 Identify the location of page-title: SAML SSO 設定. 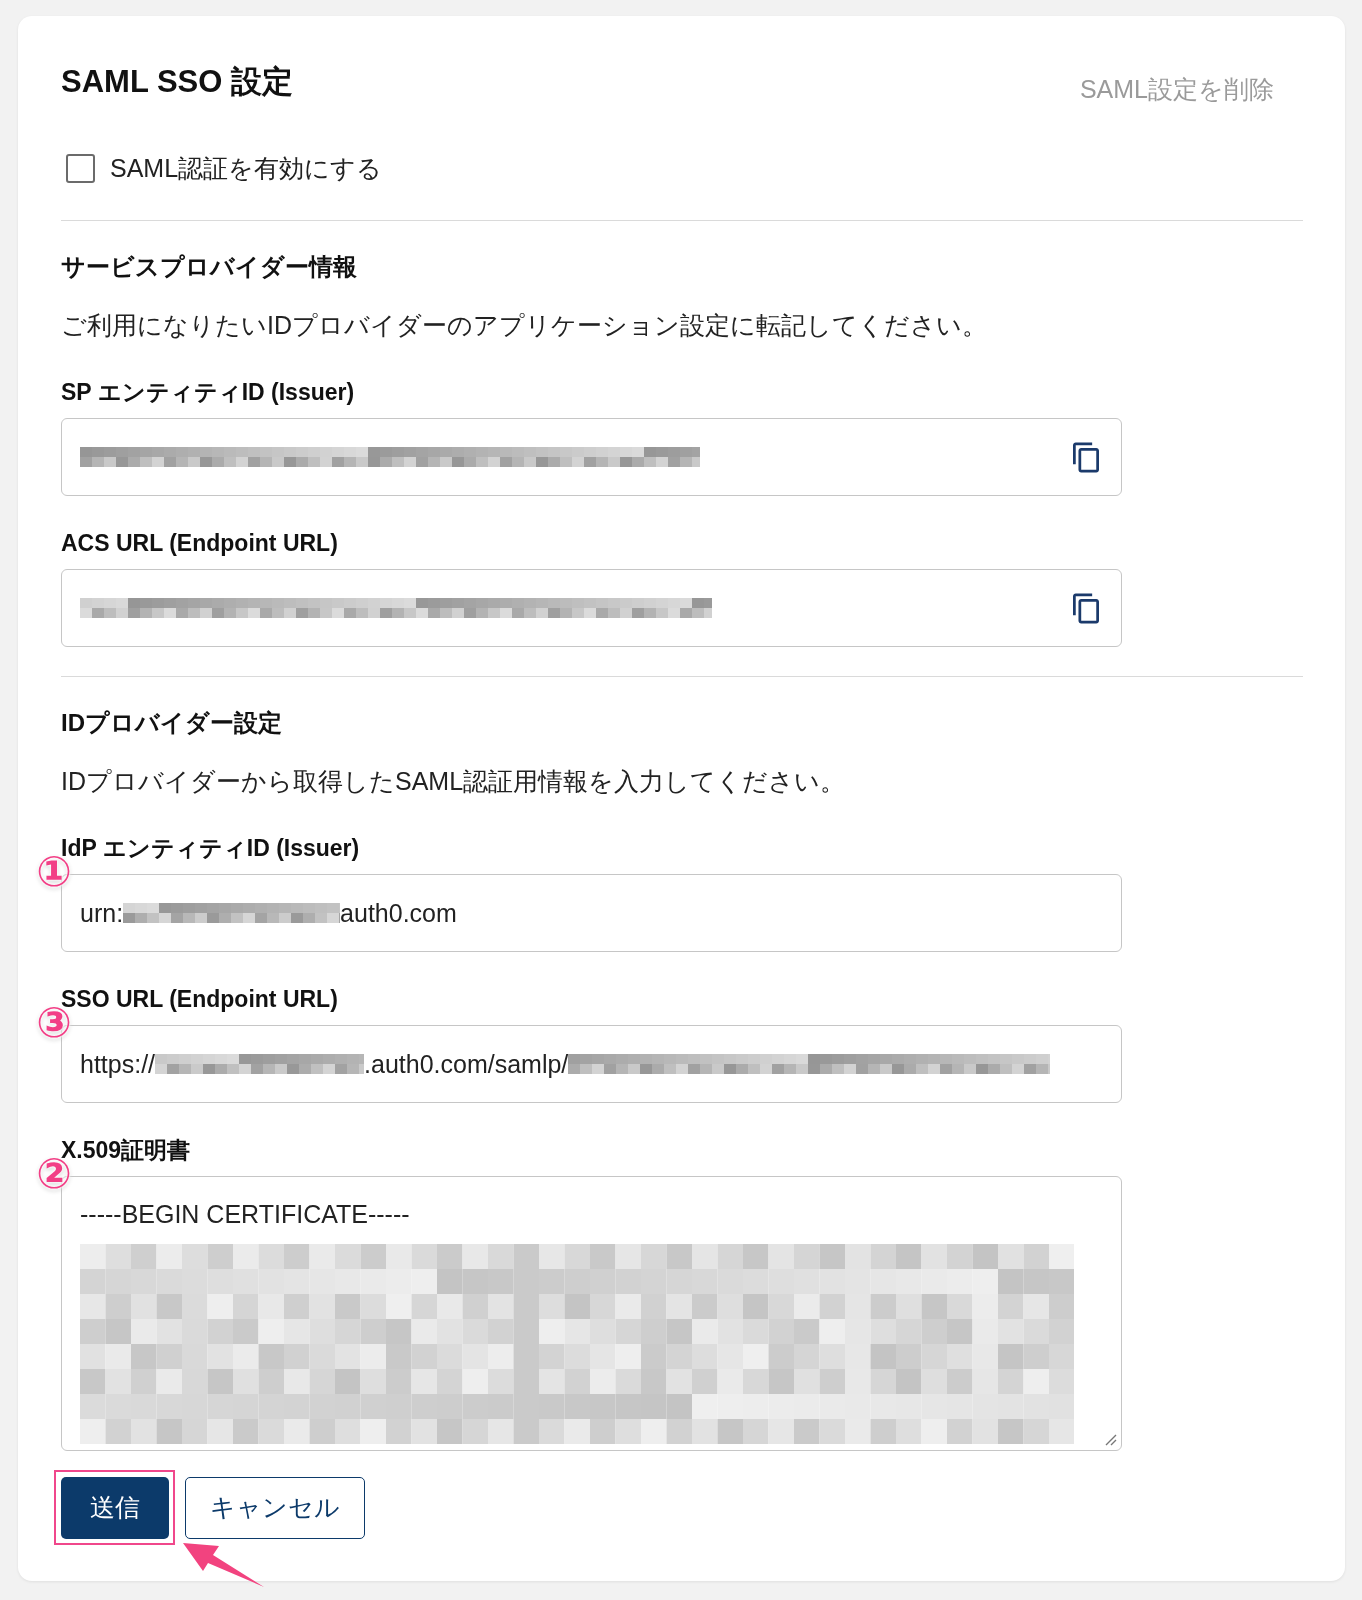
(177, 82).